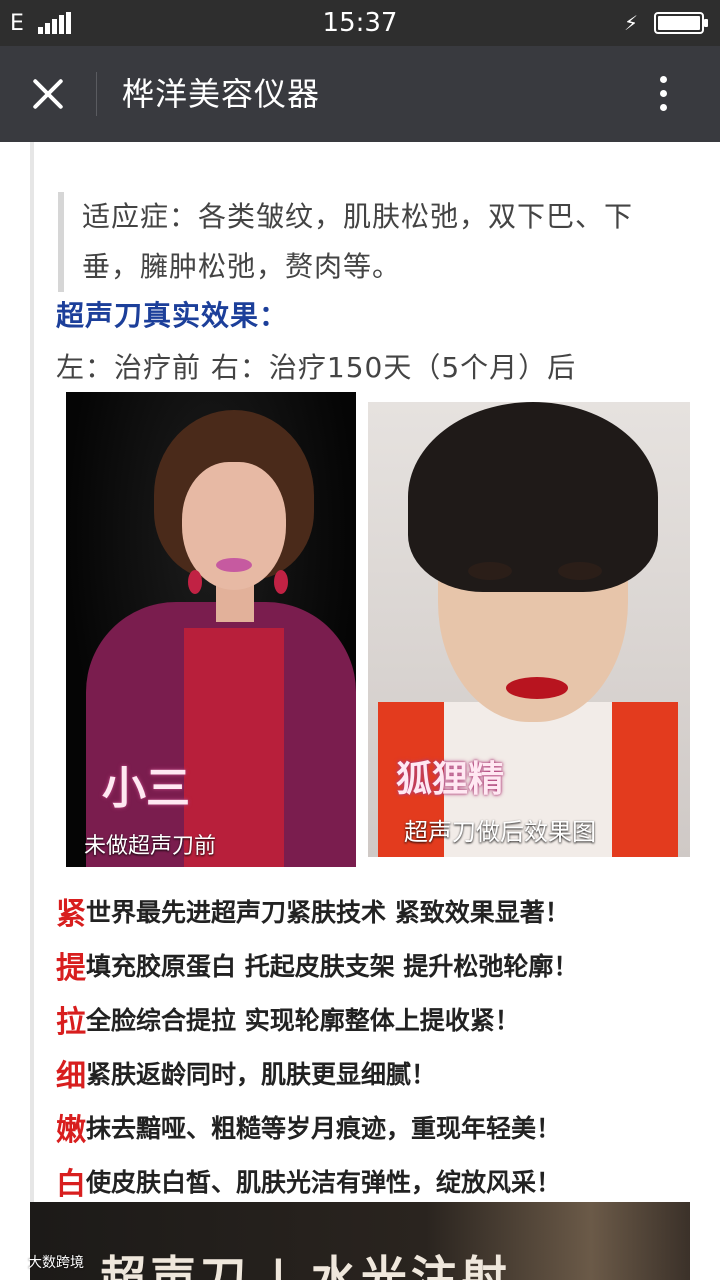  I want to click on battery-icon, so click(681, 23).